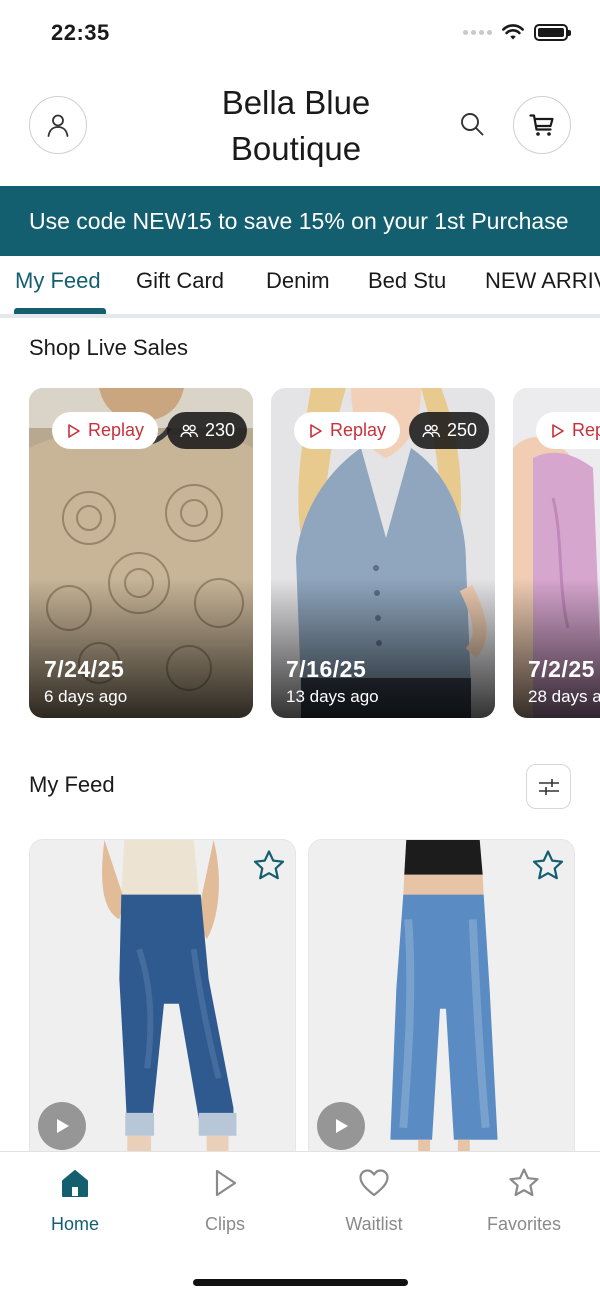 The height and width of the screenshot is (1299, 600). Describe the element at coordinates (75, 1183) in the screenshot. I see `home-icon` at that location.